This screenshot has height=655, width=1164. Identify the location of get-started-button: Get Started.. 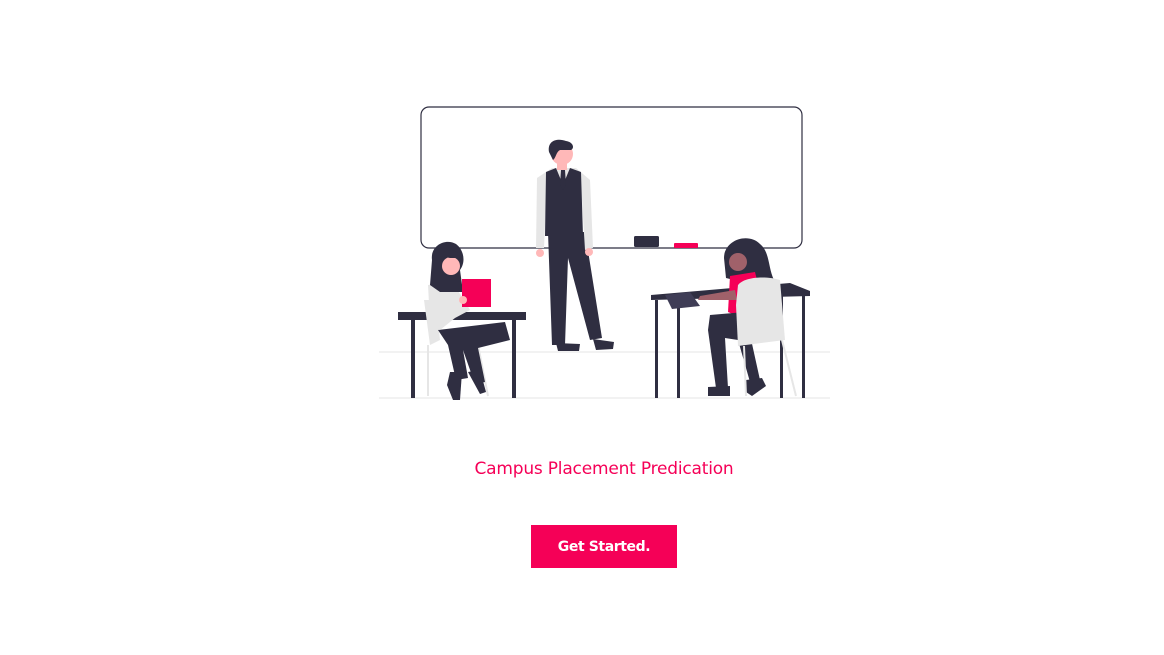
(604, 546).